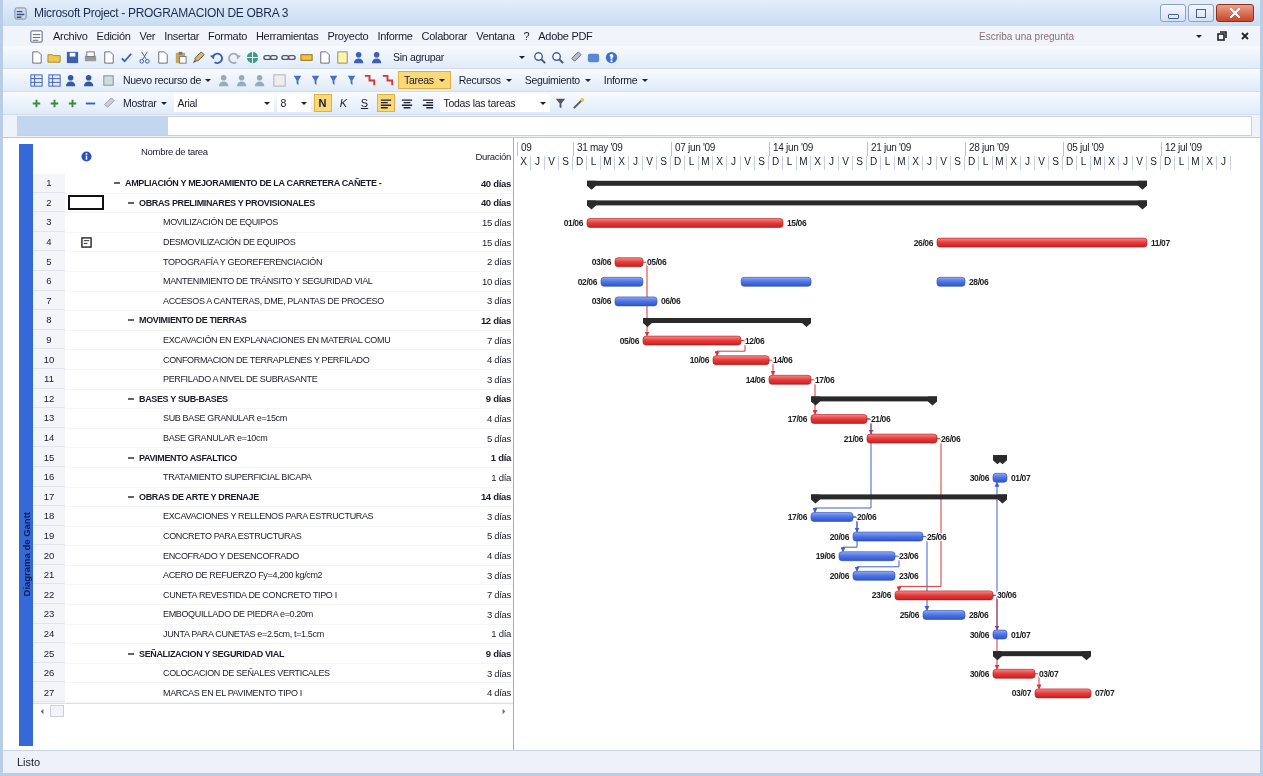 The image size is (1263, 776). What do you see at coordinates (273, 262) in the screenshot?
I see `table-row: 5 TOPOGRAFÍA Y GEOREFERENCIACIÓN 2 días` at bounding box center [273, 262].